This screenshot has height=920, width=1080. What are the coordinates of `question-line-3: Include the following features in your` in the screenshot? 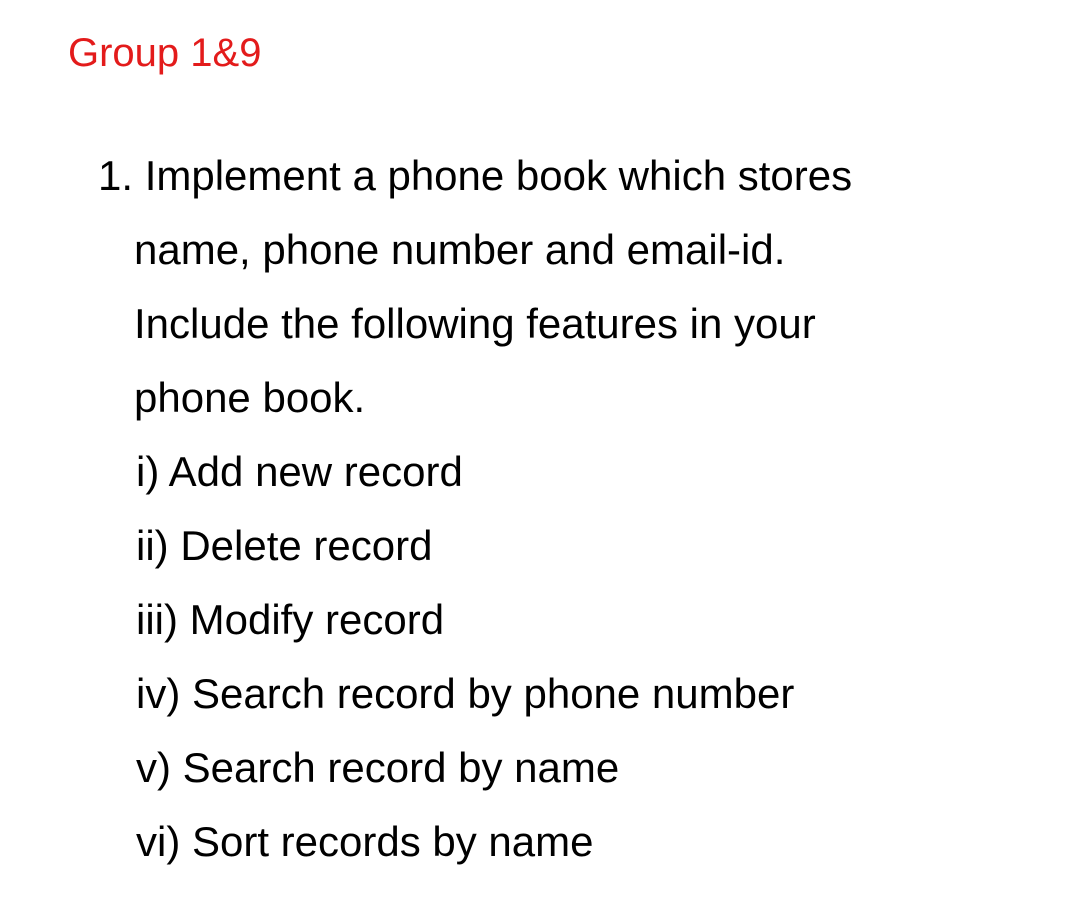 It's located at (475, 323).